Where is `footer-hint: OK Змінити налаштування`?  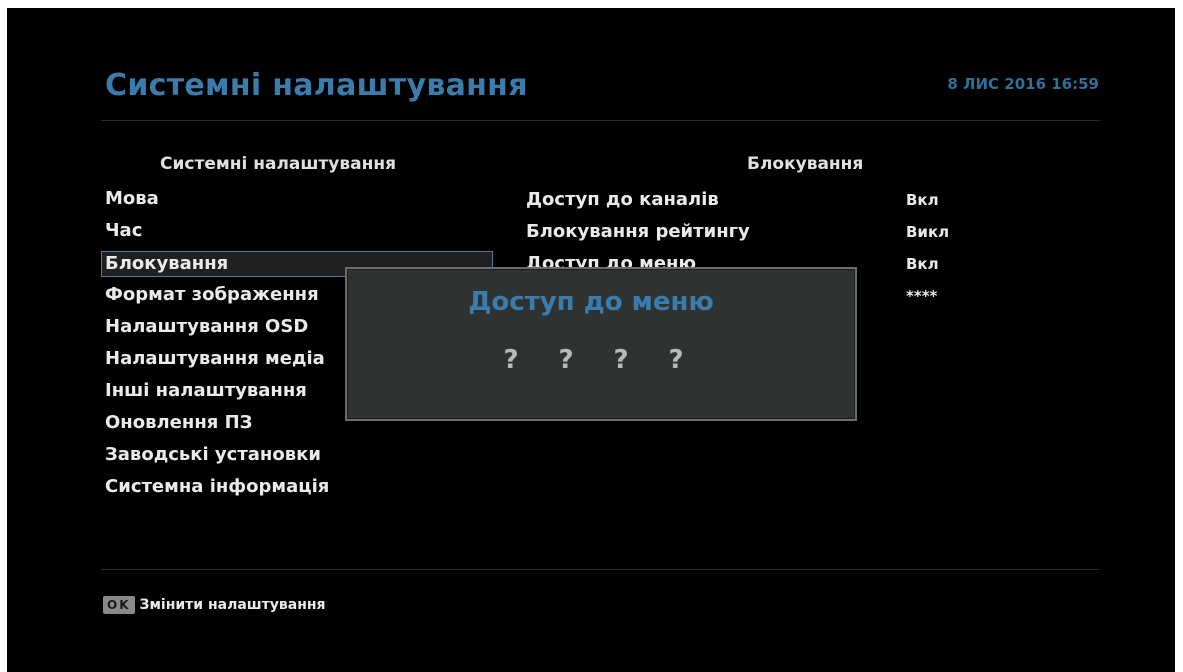 footer-hint: OK Змінити налаштування is located at coordinates (214, 605).